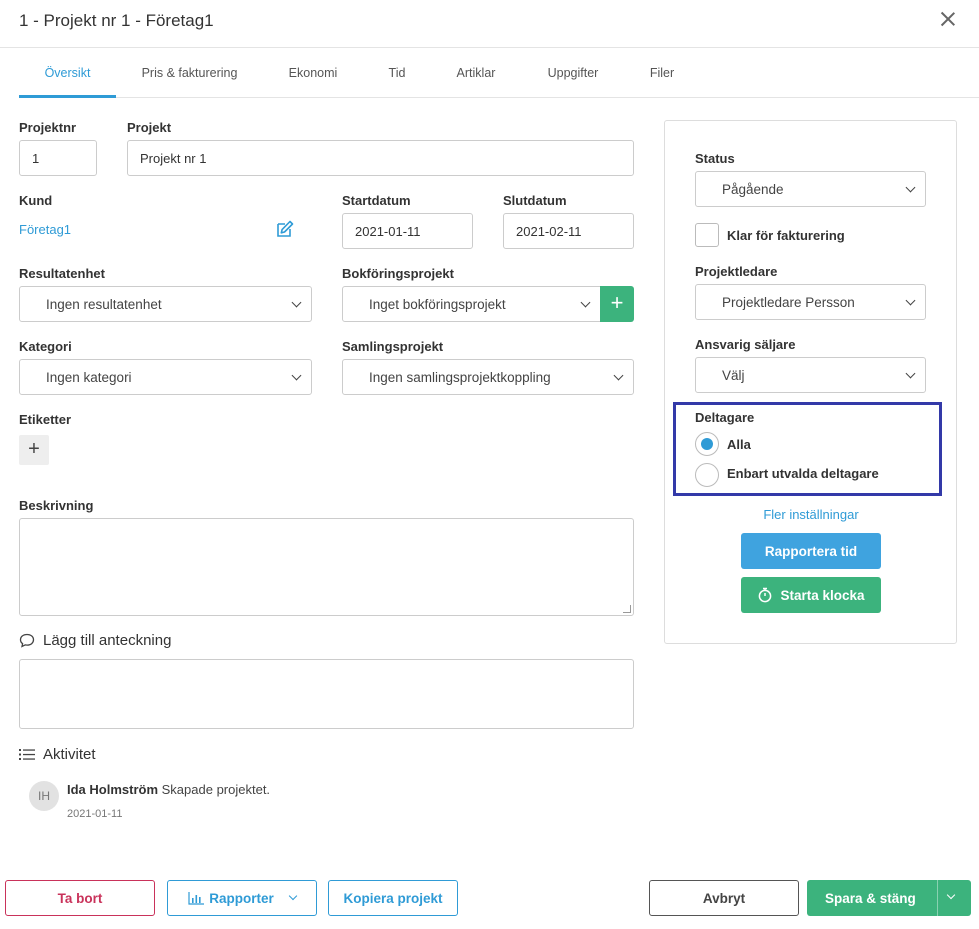  Describe the element at coordinates (476, 73) in the screenshot. I see `tab-artiklar: Artiklar` at that location.